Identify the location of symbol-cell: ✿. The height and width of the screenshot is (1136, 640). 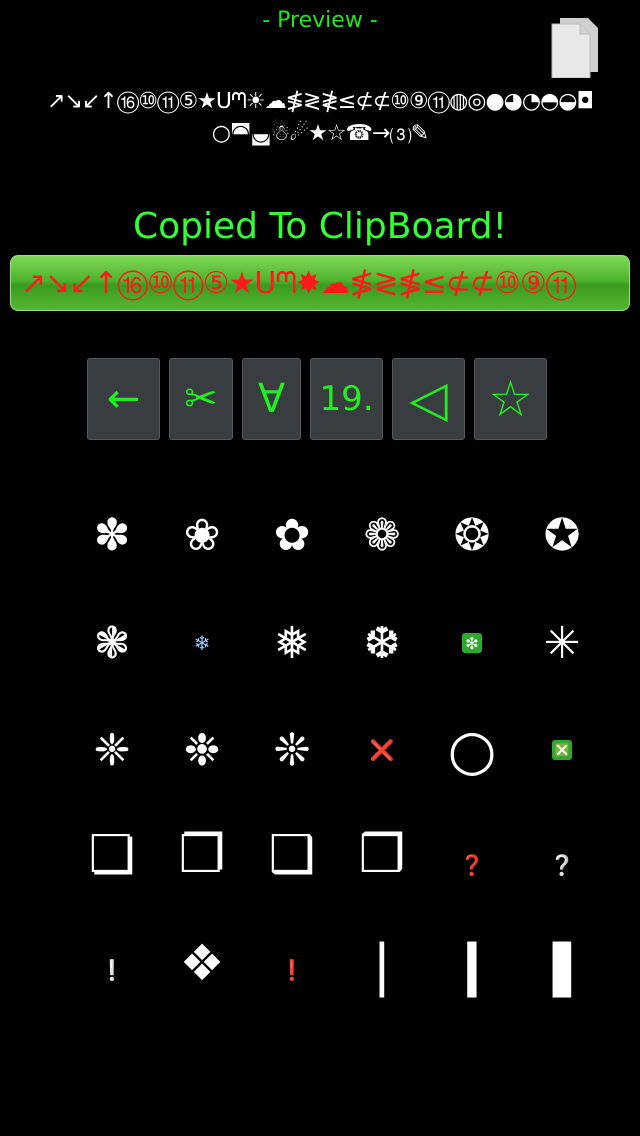
(292, 535).